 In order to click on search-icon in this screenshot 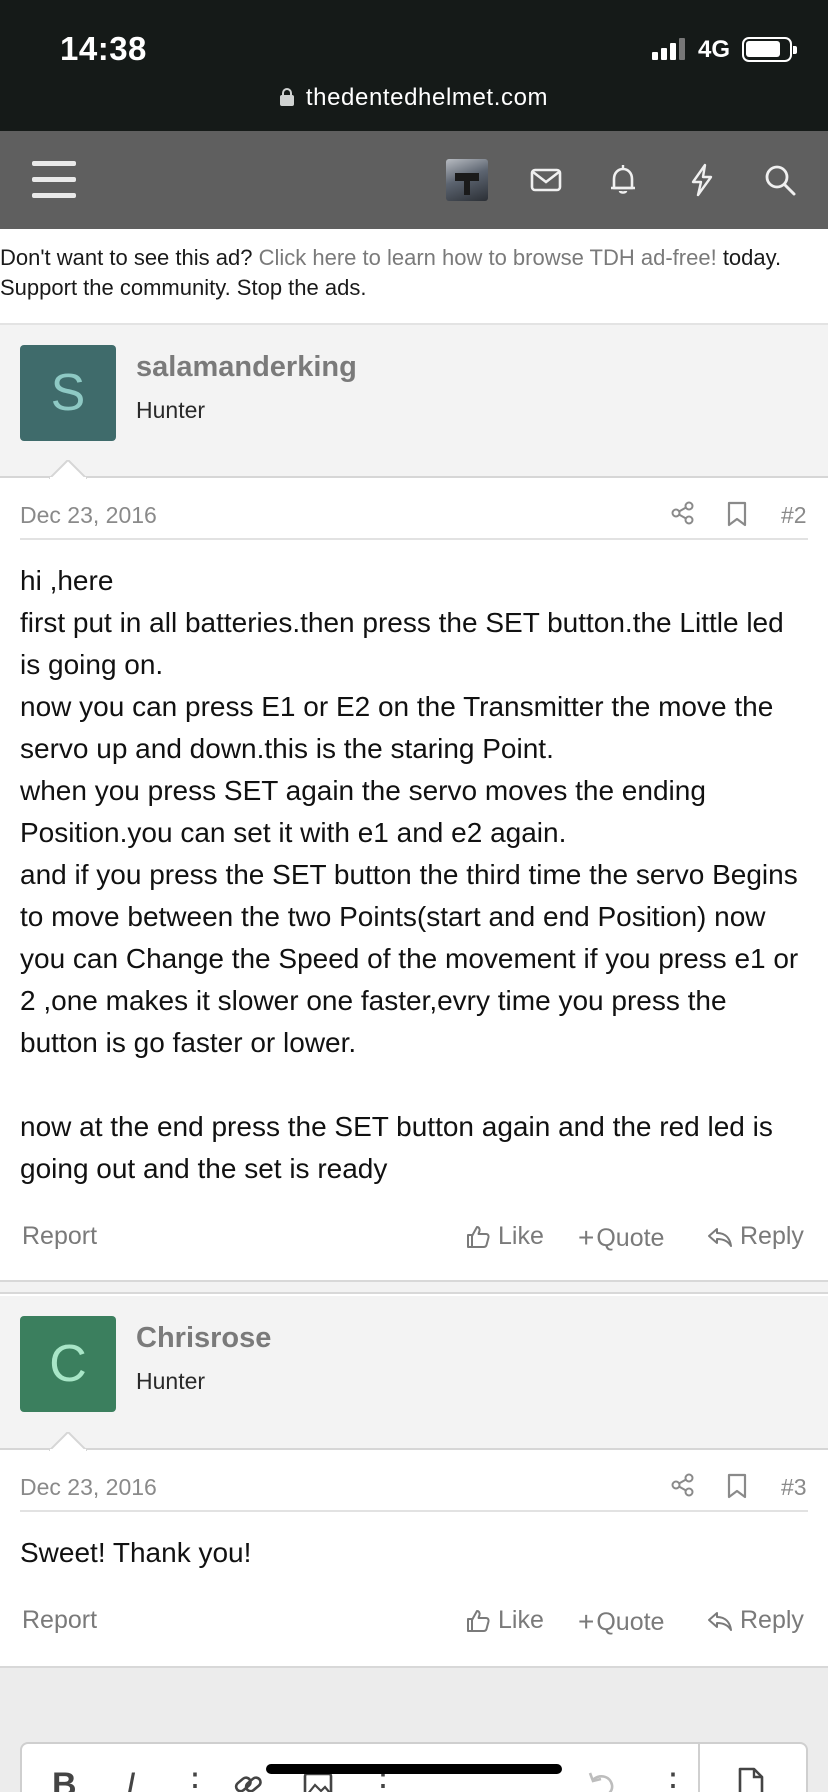, I will do `click(780, 180)`.